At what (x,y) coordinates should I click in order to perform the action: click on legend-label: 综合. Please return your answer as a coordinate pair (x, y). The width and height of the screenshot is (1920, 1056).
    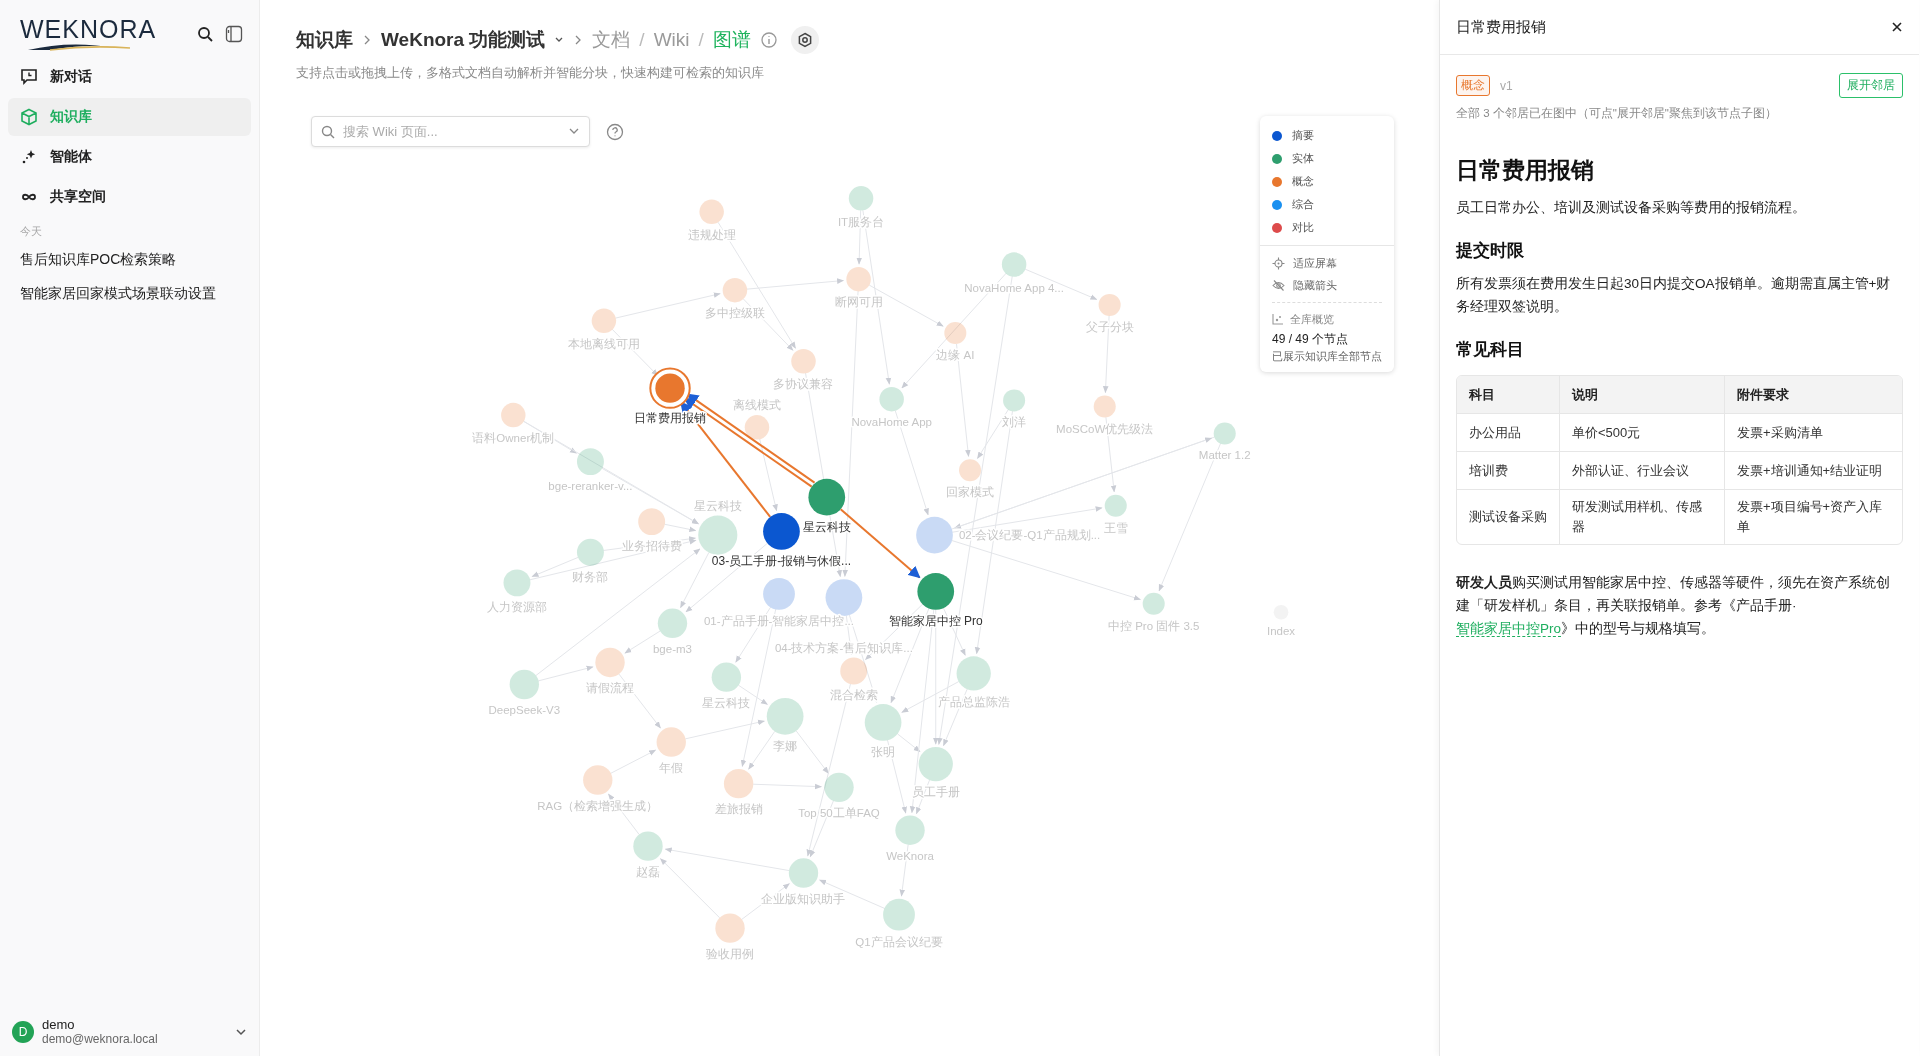
    Looking at the image, I should click on (1303, 204).